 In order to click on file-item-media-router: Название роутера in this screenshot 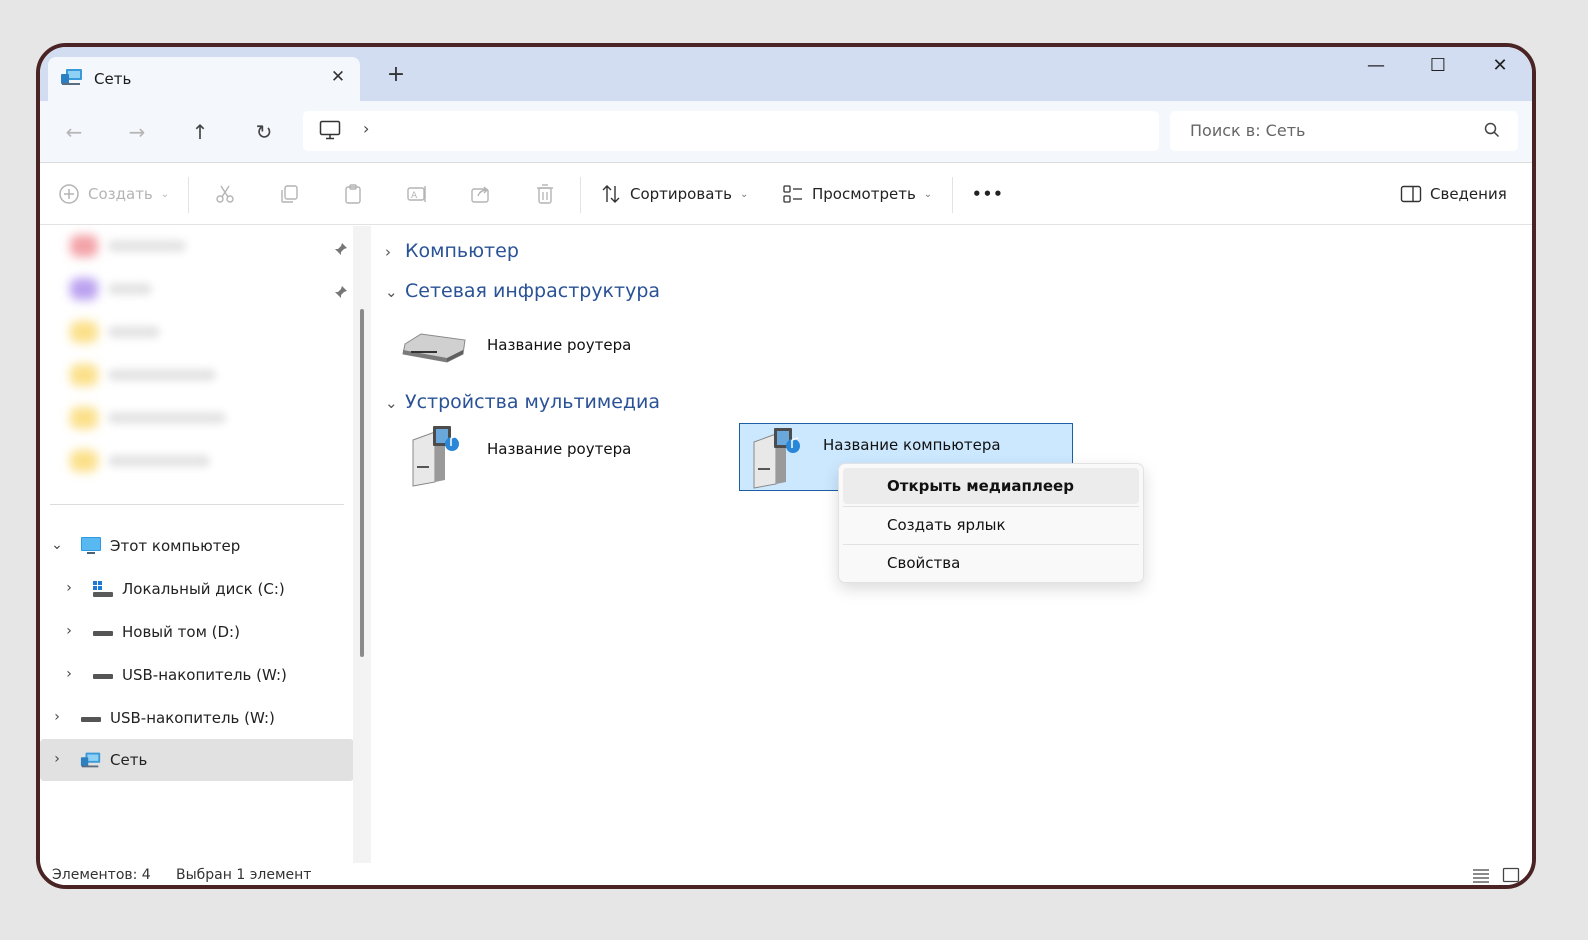, I will do `click(537, 457)`.